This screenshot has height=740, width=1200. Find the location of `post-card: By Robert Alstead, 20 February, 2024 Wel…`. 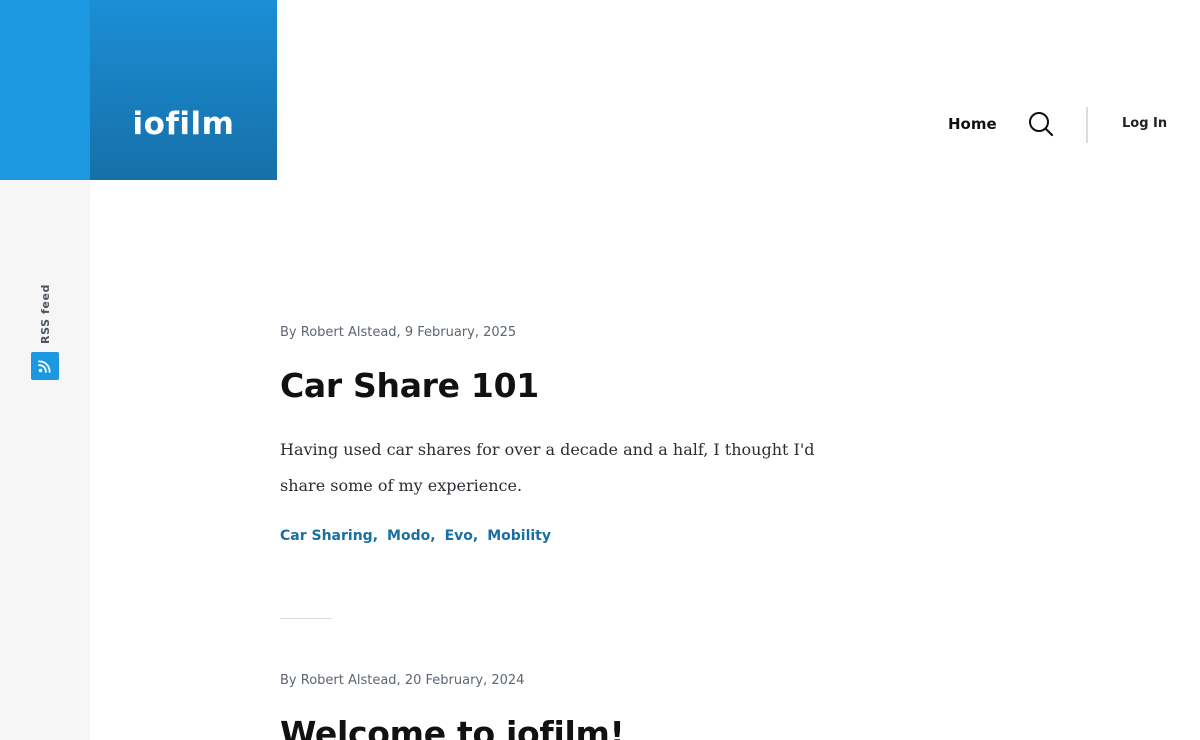

post-card: By Robert Alstead, 20 February, 2024 Wel… is located at coordinates (580, 705).